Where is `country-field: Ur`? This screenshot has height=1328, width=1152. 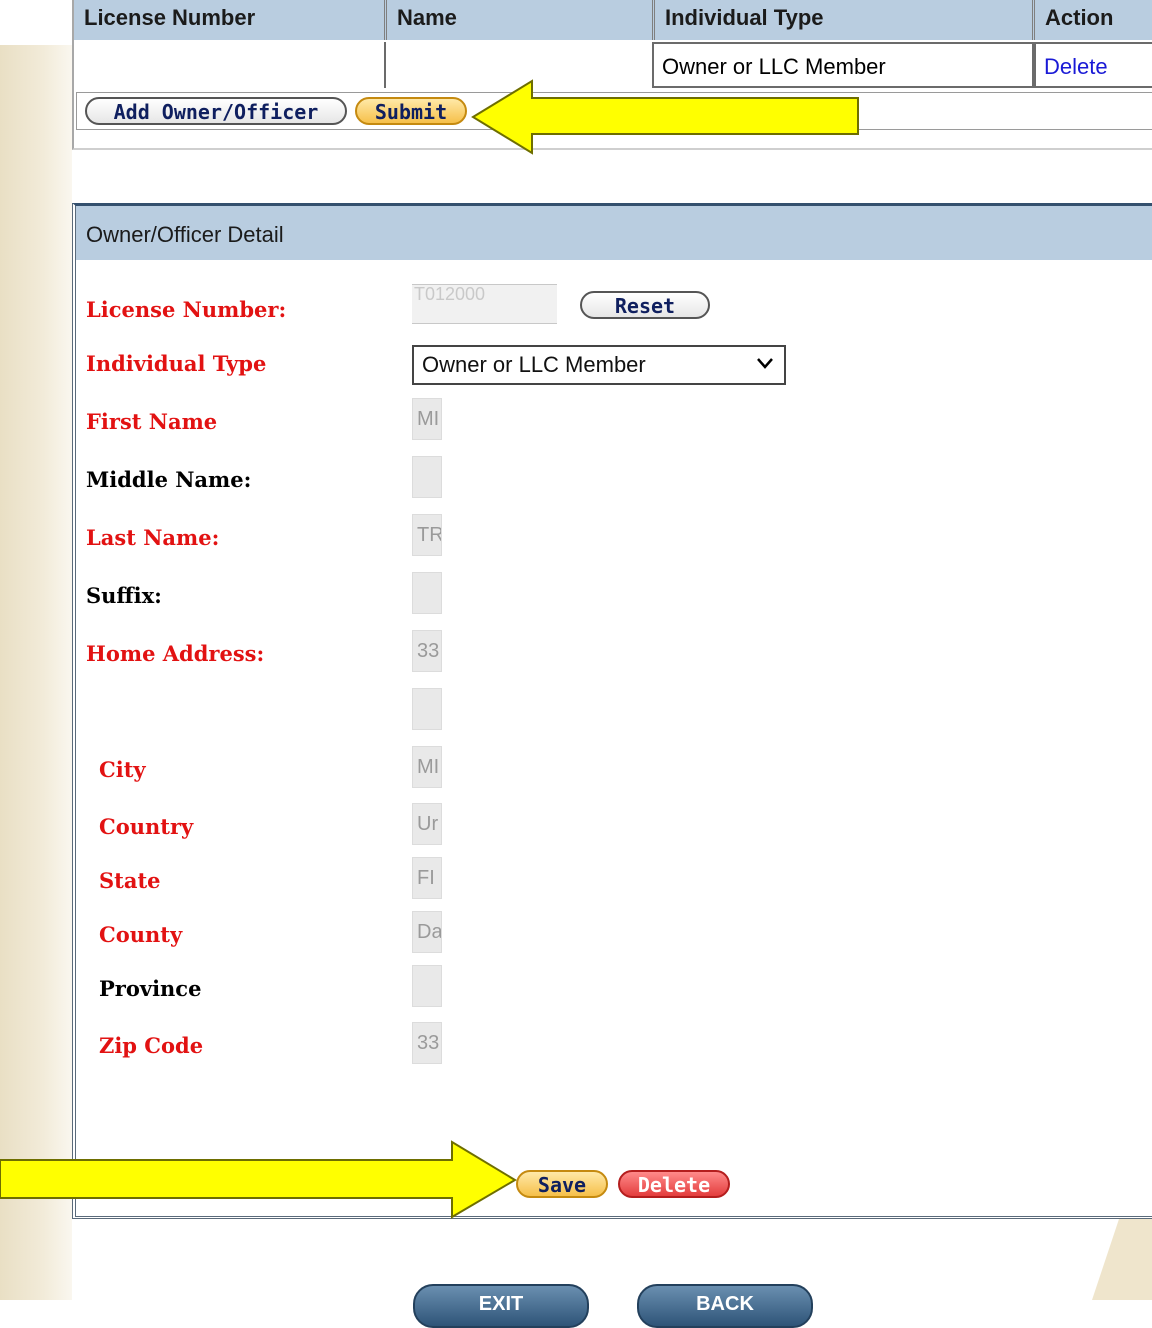 country-field: Ur is located at coordinates (427, 824).